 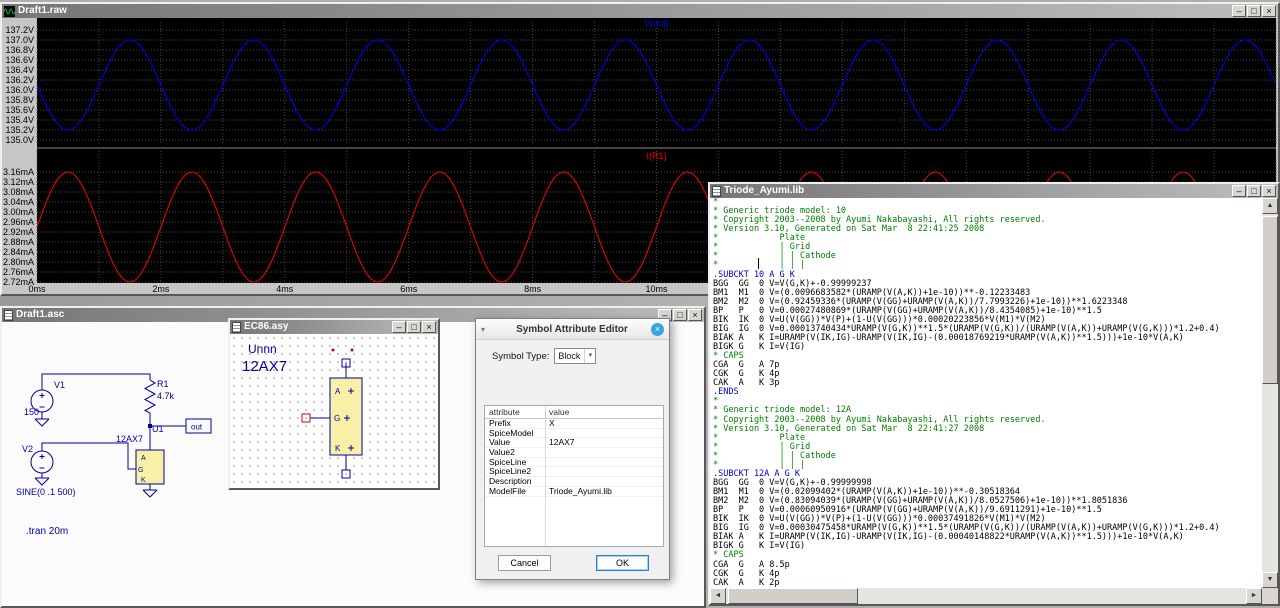 What do you see at coordinates (718, 596) in the screenshot?
I see `scroll-left-button: ◄` at bounding box center [718, 596].